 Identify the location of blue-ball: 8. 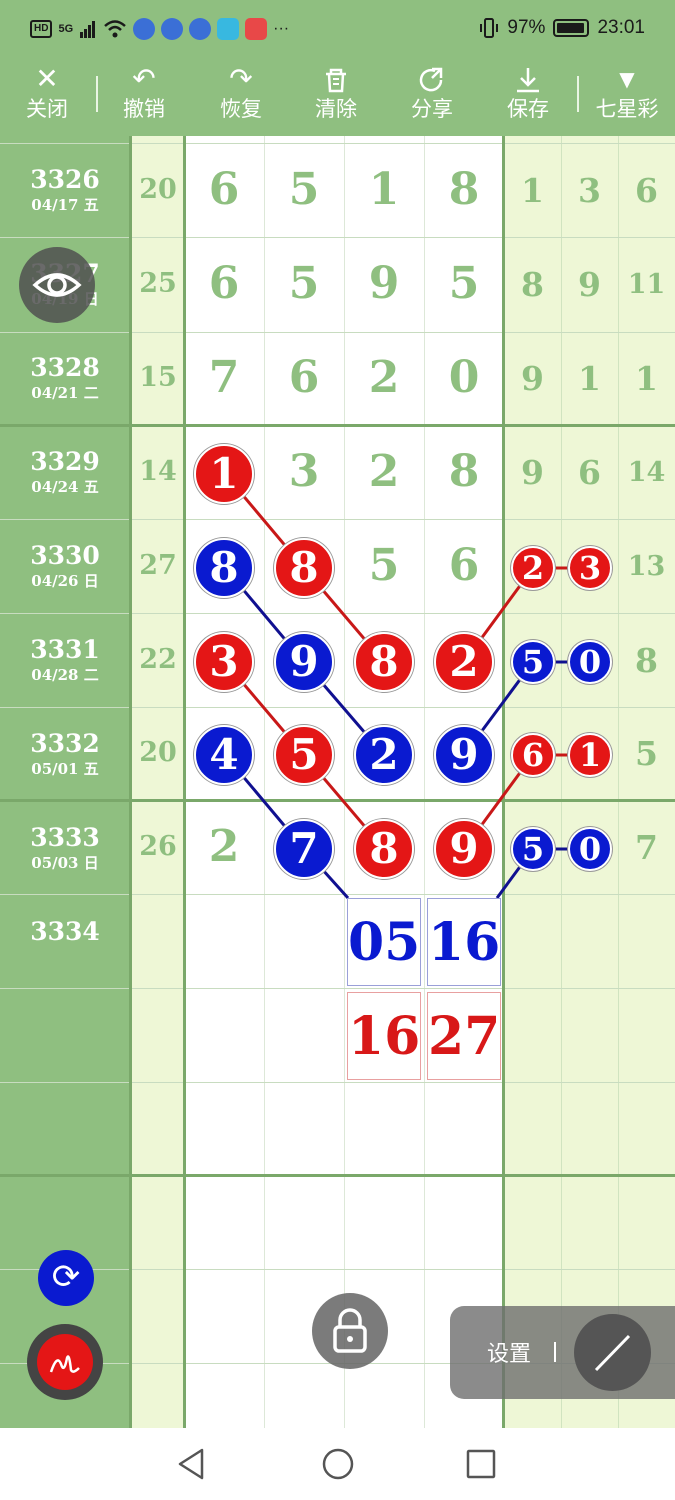
(224, 568).